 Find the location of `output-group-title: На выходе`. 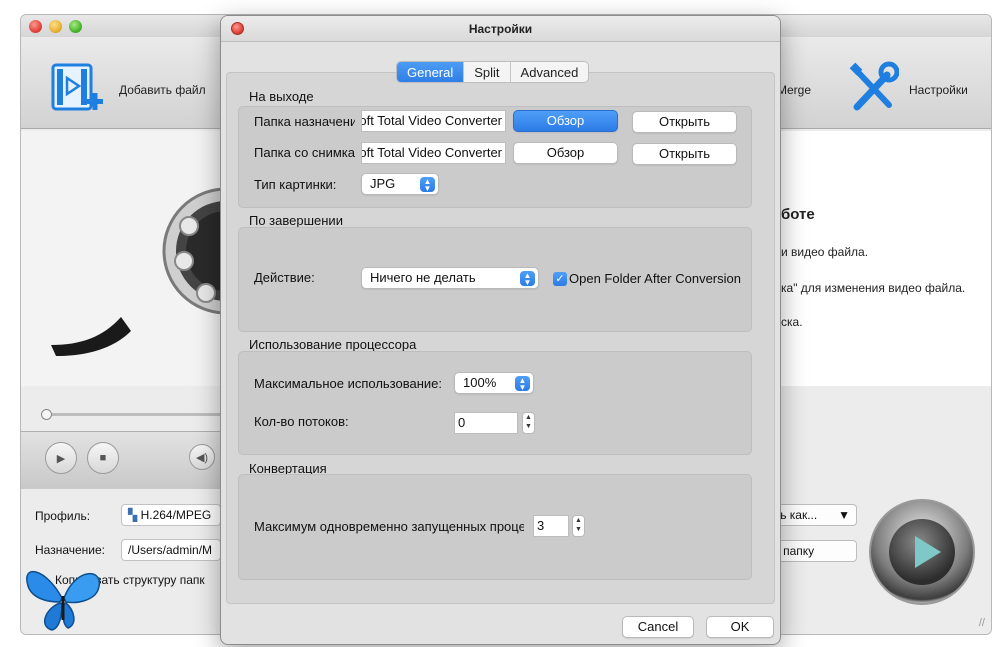

output-group-title: На выходе is located at coordinates (281, 96).